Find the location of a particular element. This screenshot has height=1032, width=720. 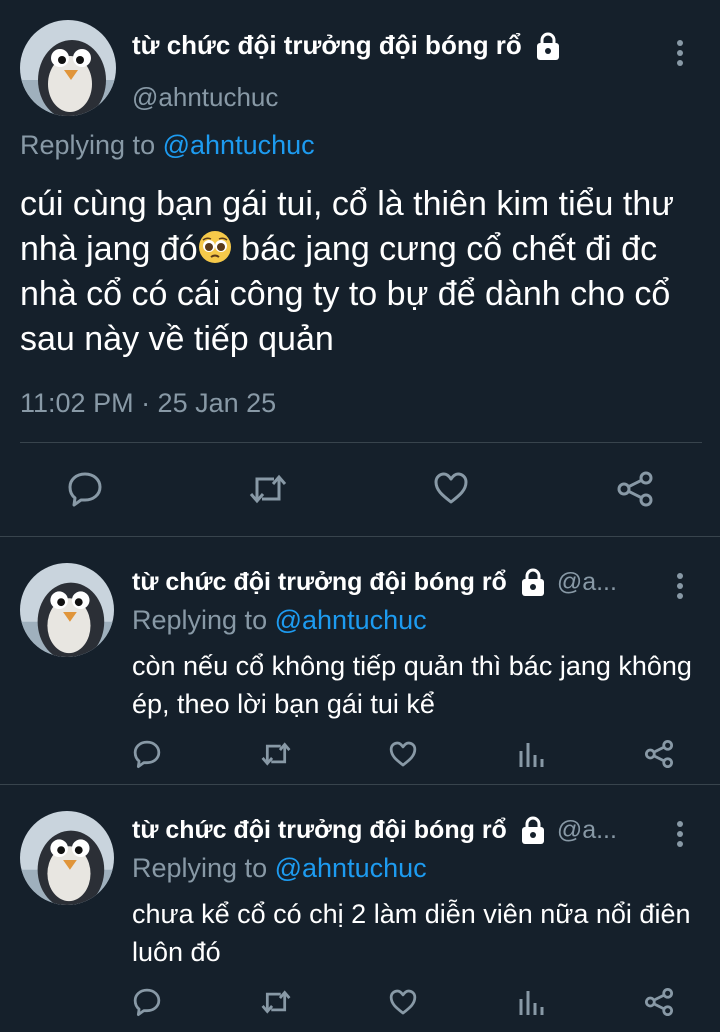

divider is located at coordinates (361, 442).